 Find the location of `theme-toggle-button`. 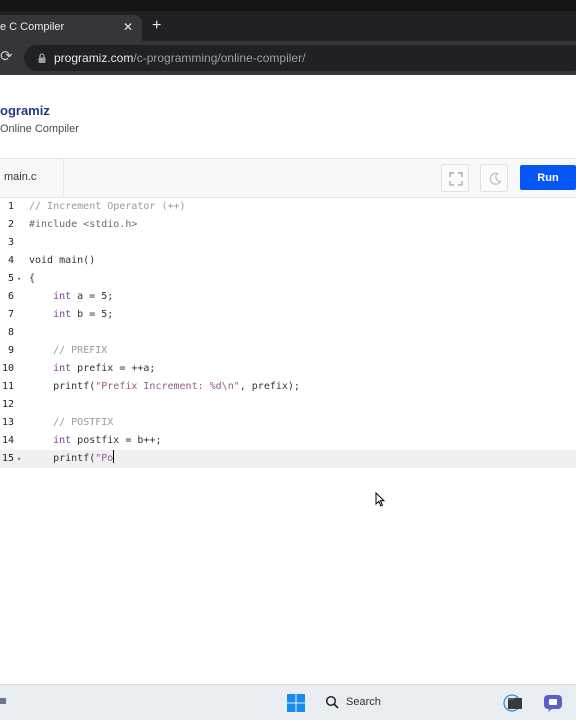

theme-toggle-button is located at coordinates (494, 178).